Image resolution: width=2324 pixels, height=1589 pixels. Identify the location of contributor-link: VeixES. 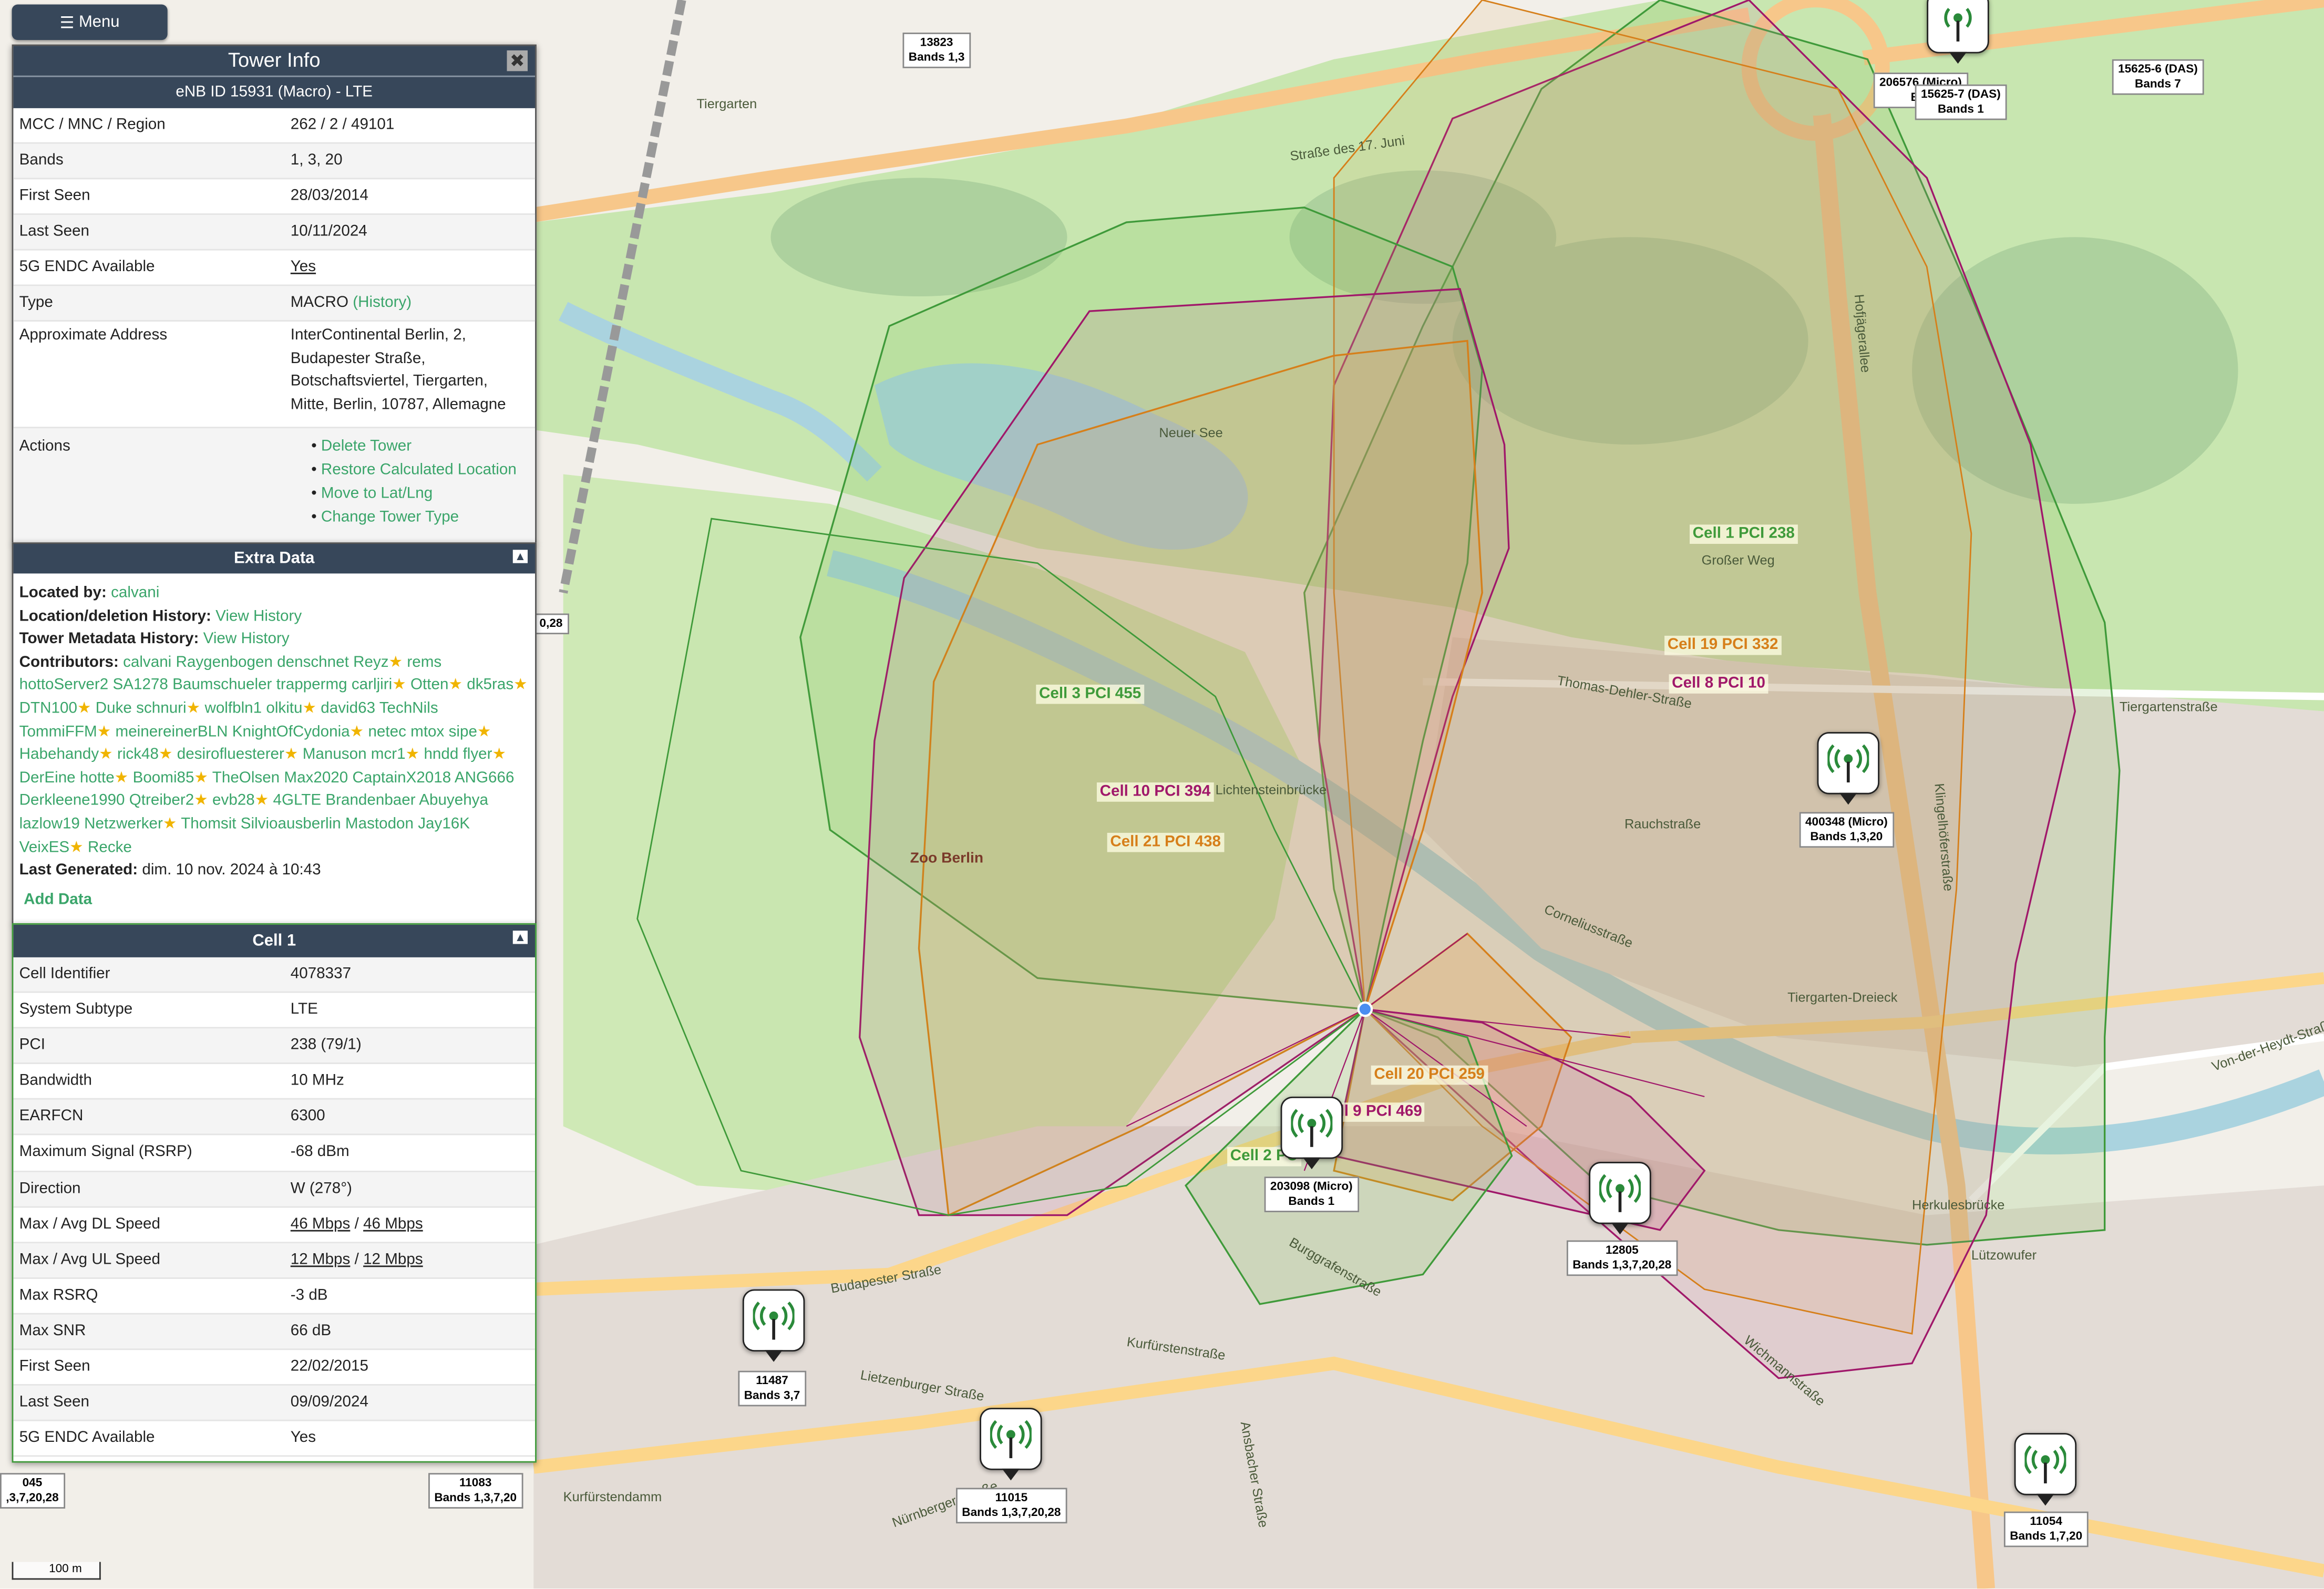
(44, 847).